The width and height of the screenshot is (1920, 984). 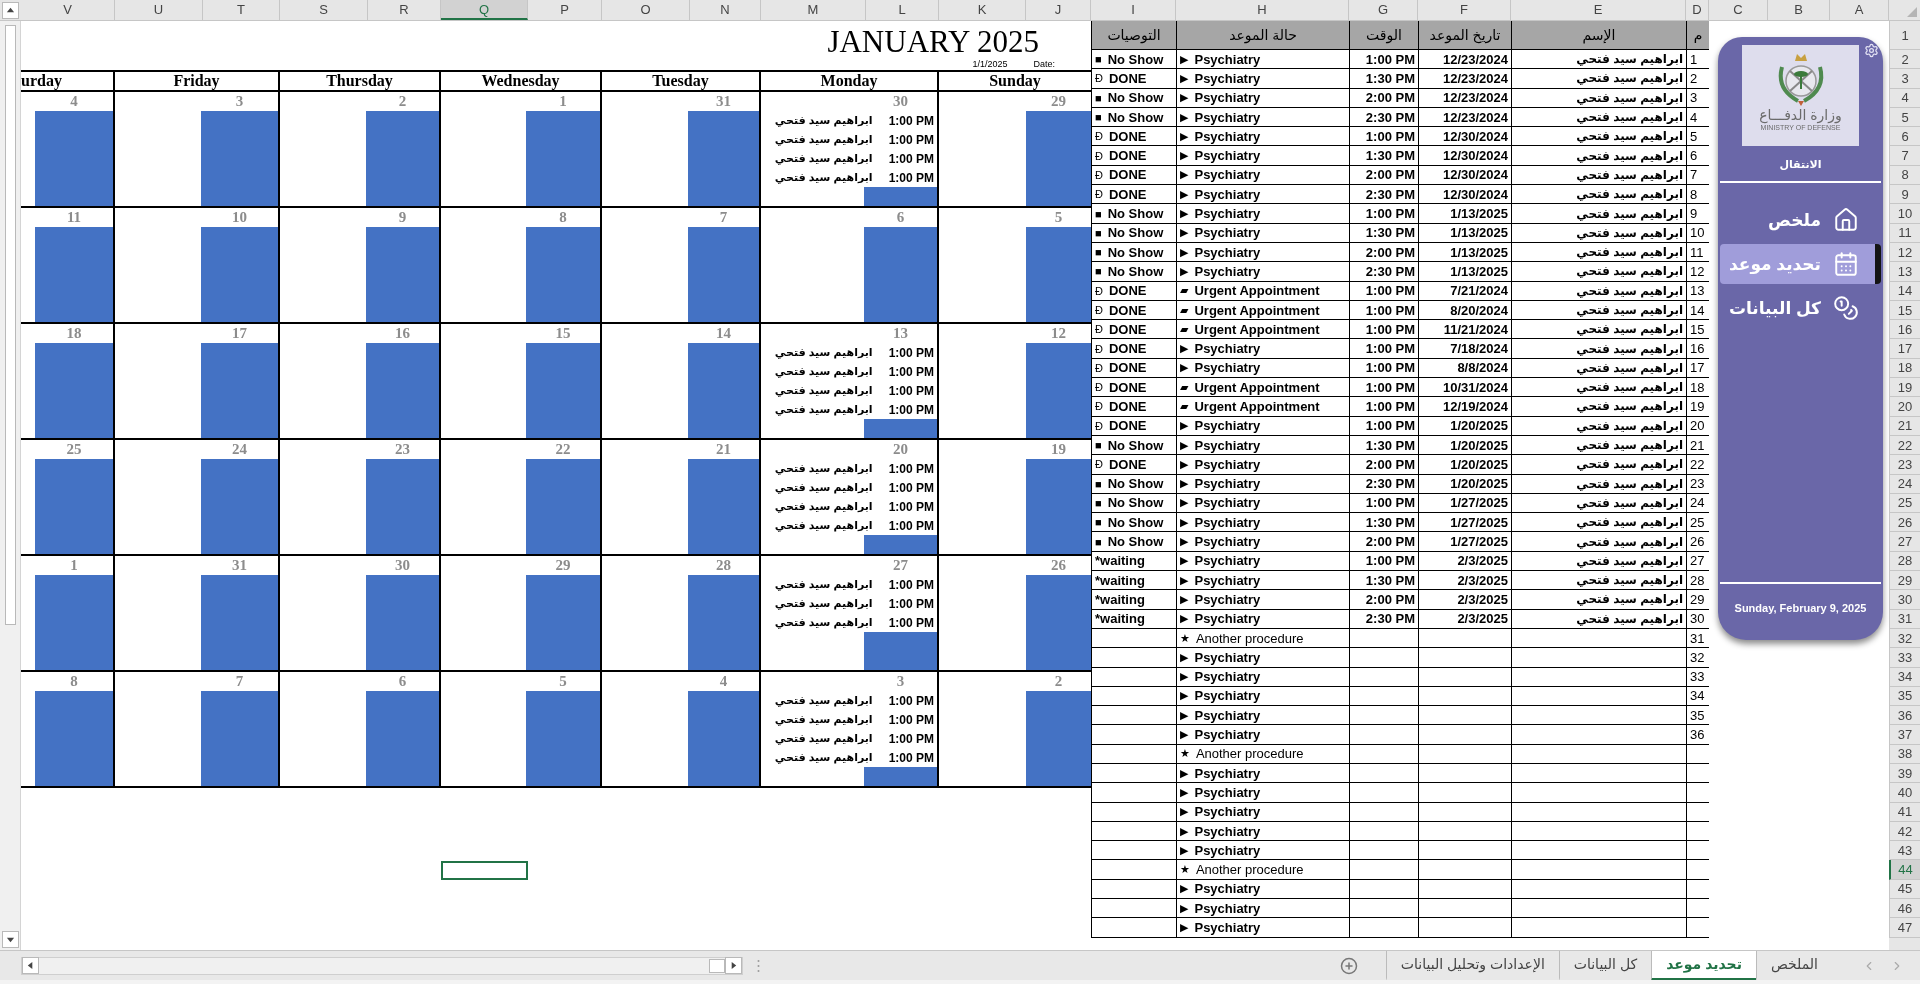 What do you see at coordinates (1799, 10) in the screenshot?
I see `column-header: B` at bounding box center [1799, 10].